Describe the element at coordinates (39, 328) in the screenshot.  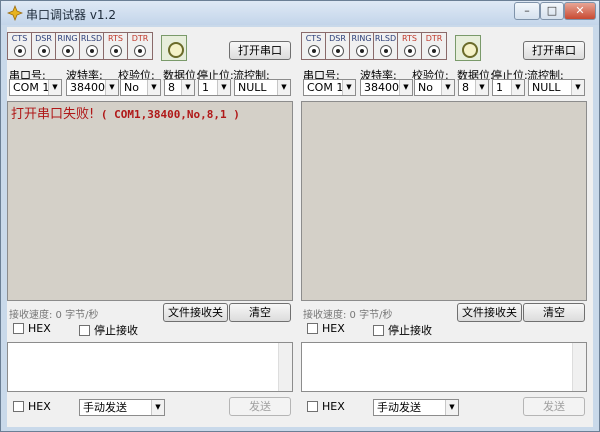
I see `recv-hex-label: HEX` at that location.